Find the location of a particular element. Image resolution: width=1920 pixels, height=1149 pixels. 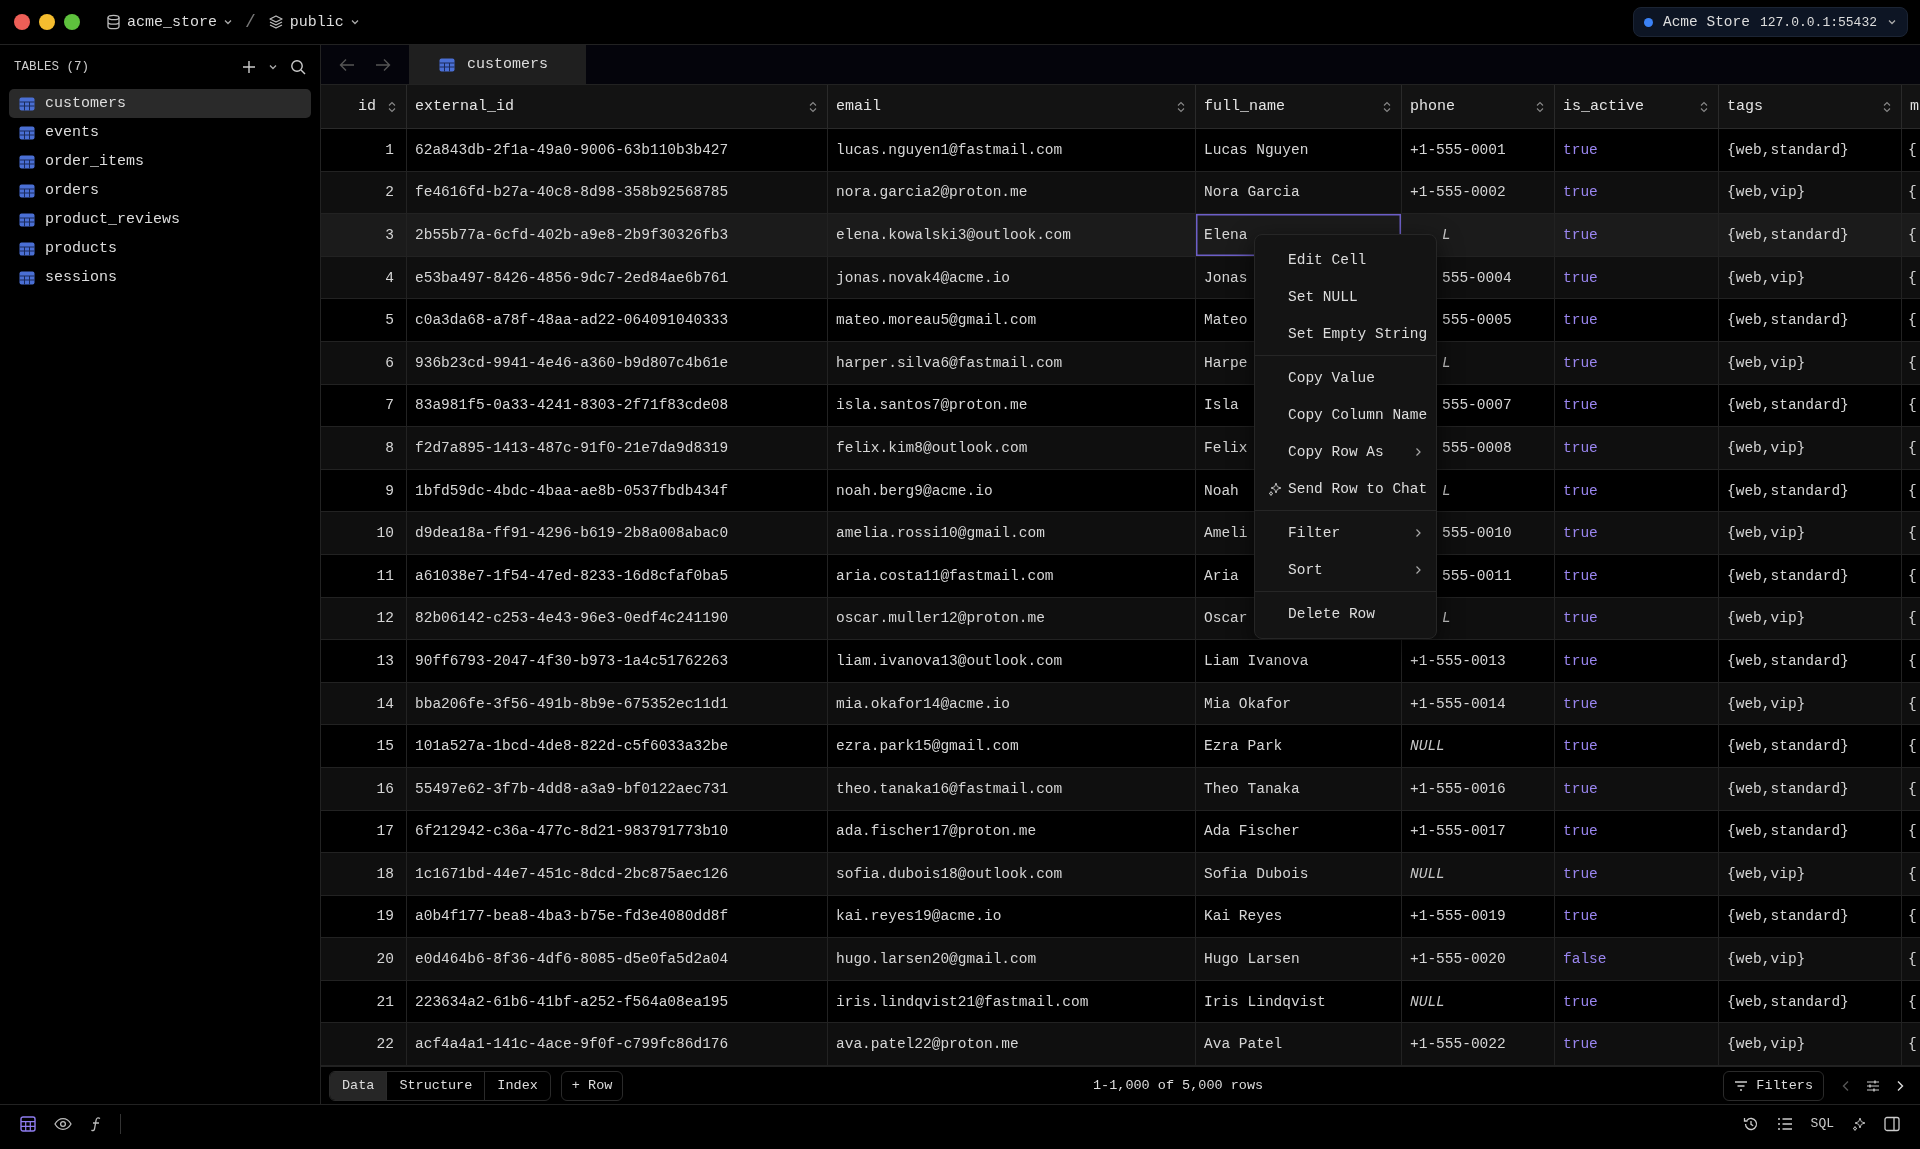

table-list-item: orders is located at coordinates (160, 190).